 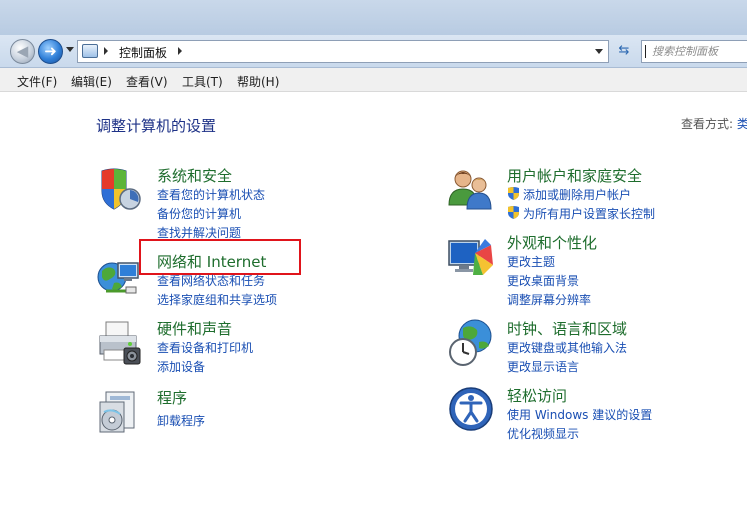 What do you see at coordinates (373, 17) in the screenshot?
I see `window-title-bar` at bounding box center [373, 17].